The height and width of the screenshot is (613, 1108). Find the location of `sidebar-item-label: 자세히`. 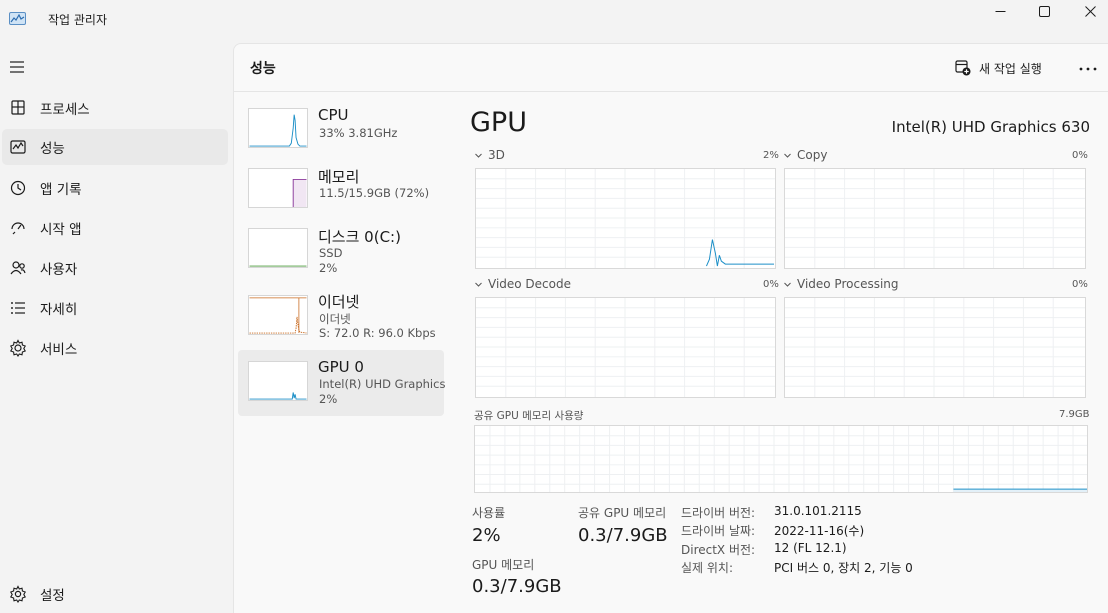

sidebar-item-label: 자세히 is located at coordinates (59, 310).